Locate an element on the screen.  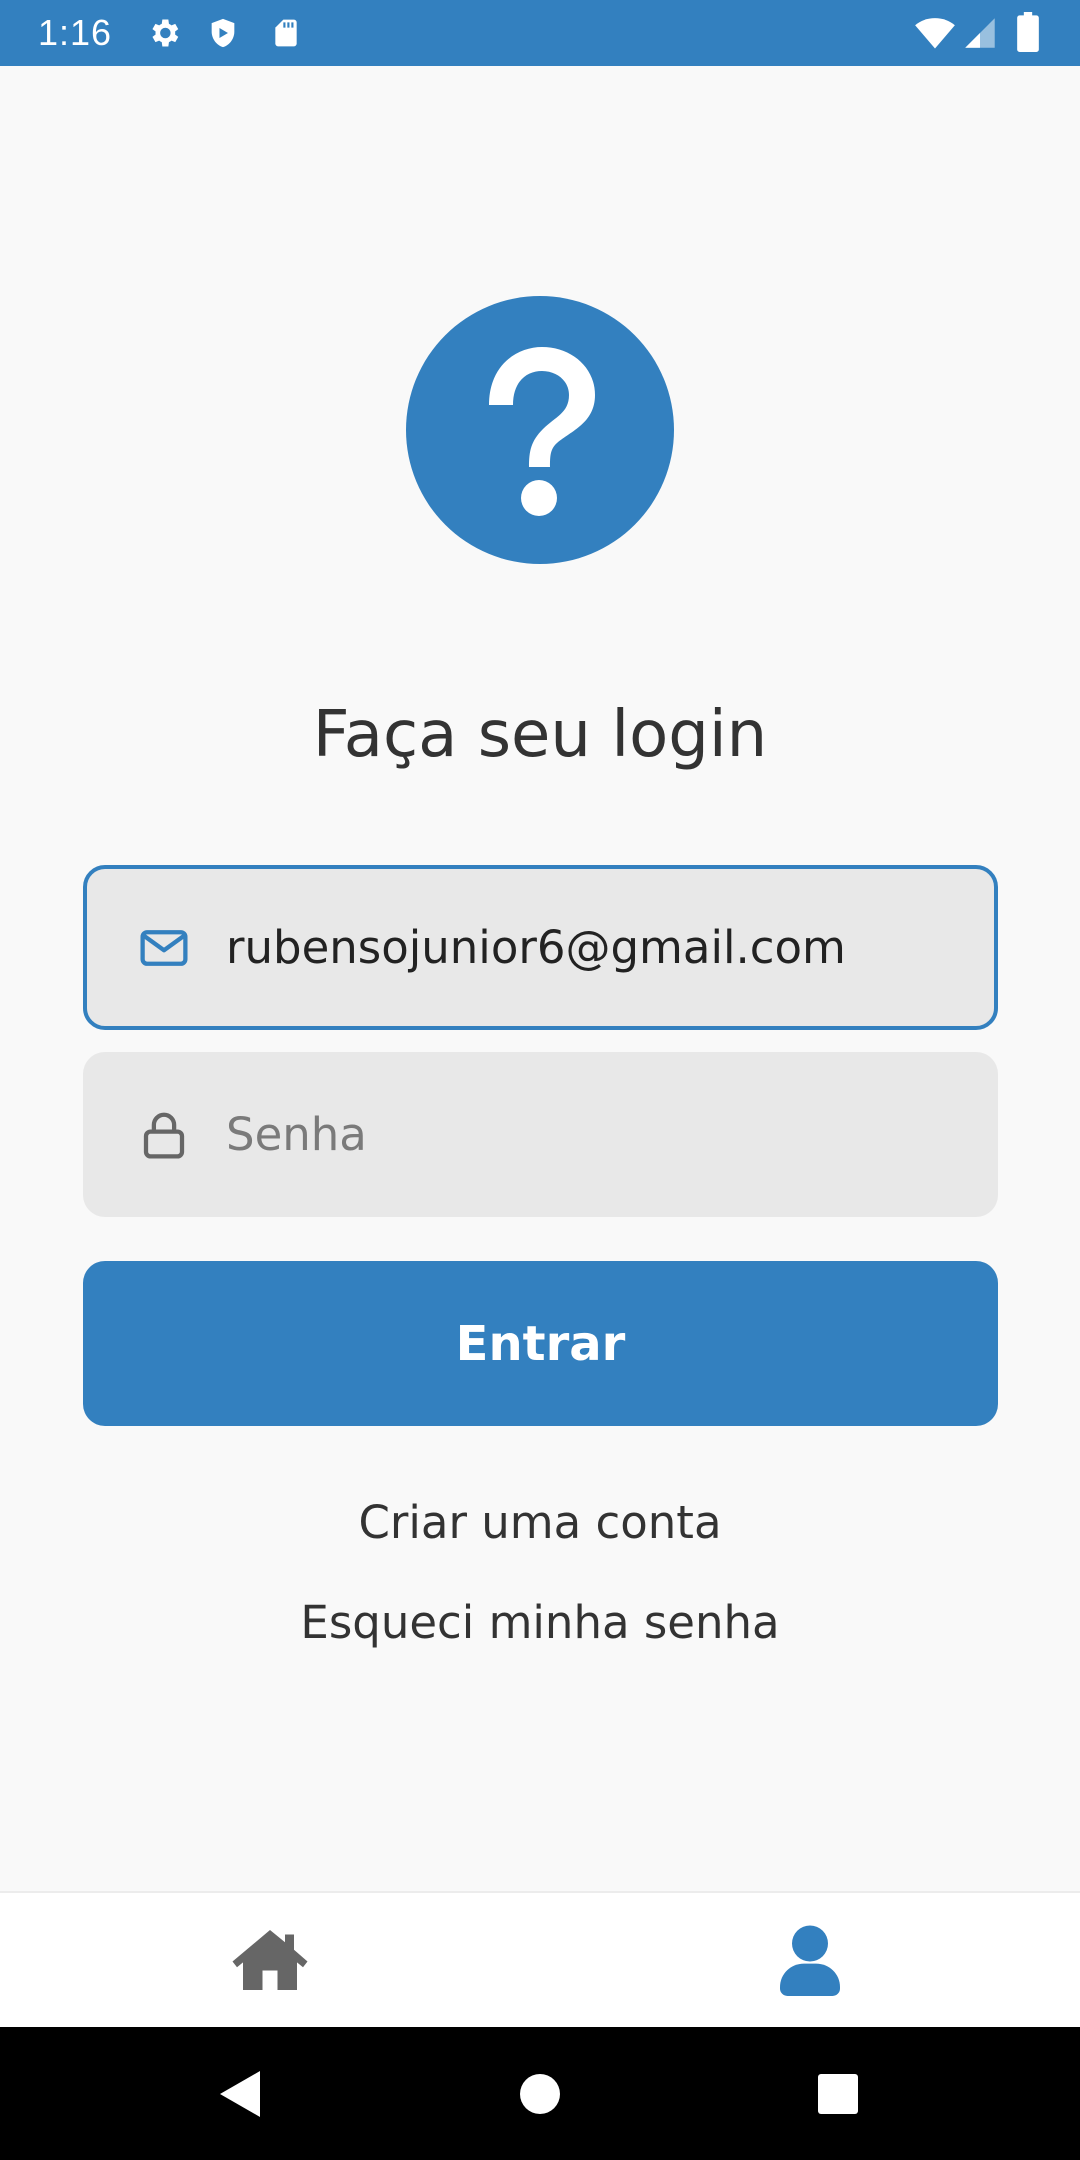
system-nav-bar is located at coordinates (540, 2093).